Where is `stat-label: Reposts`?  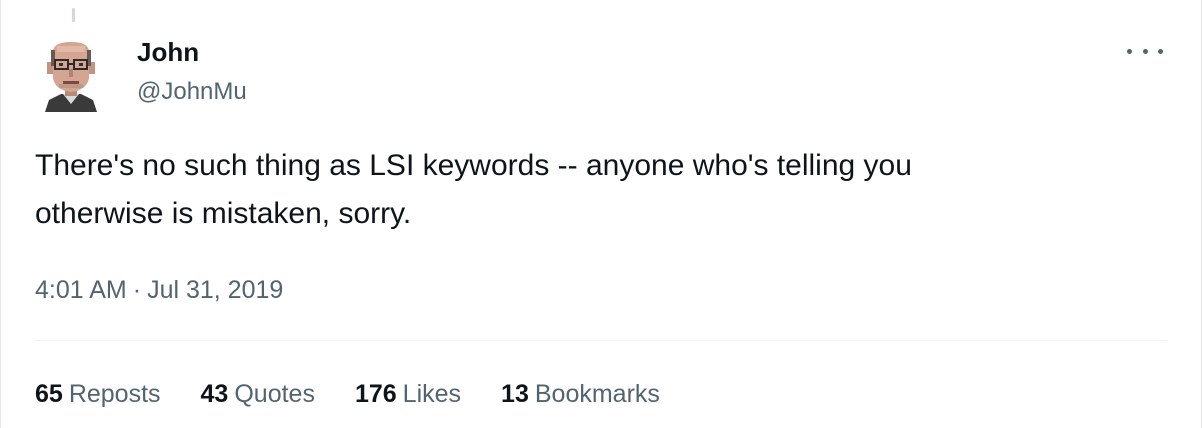
stat-label: Reposts is located at coordinates (114, 394).